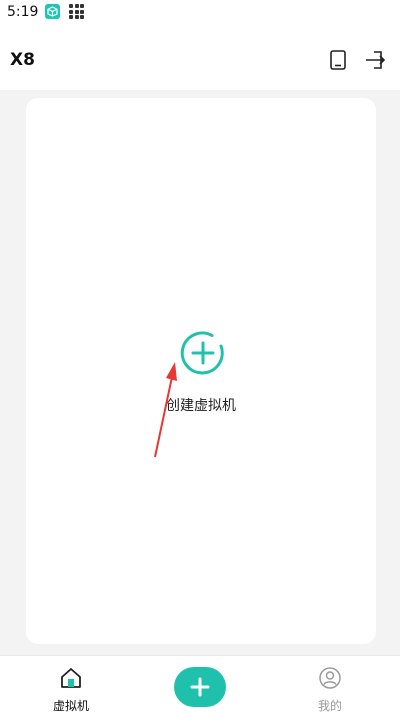 This screenshot has width=400, height=722. Describe the element at coordinates (70, 706) in the screenshot. I see `tab-label: 虚拟机` at that location.